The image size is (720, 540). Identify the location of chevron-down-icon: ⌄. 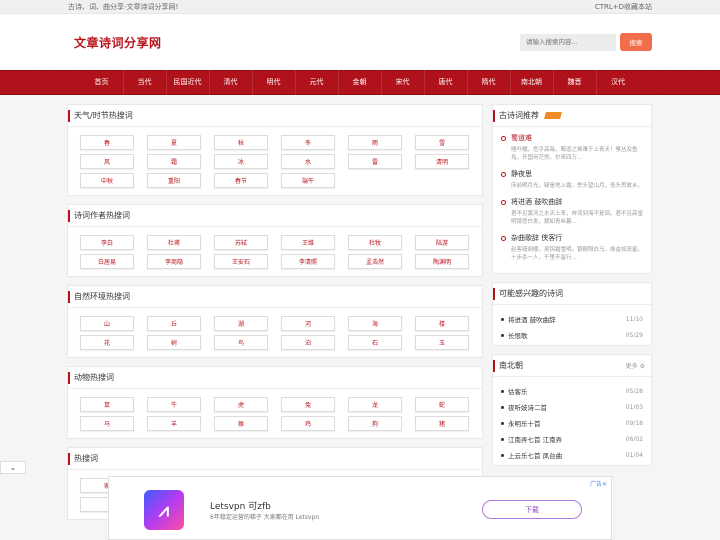
(13, 467).